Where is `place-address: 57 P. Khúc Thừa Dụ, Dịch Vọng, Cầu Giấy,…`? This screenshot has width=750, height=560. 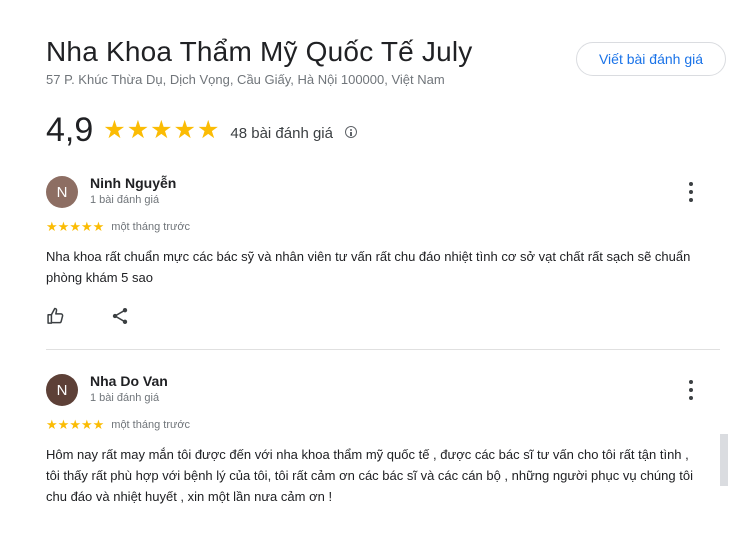 place-address: 57 P. Khúc Thừa Dụ, Dịch Vọng, Cầu Giấy,… is located at coordinates (245, 79).